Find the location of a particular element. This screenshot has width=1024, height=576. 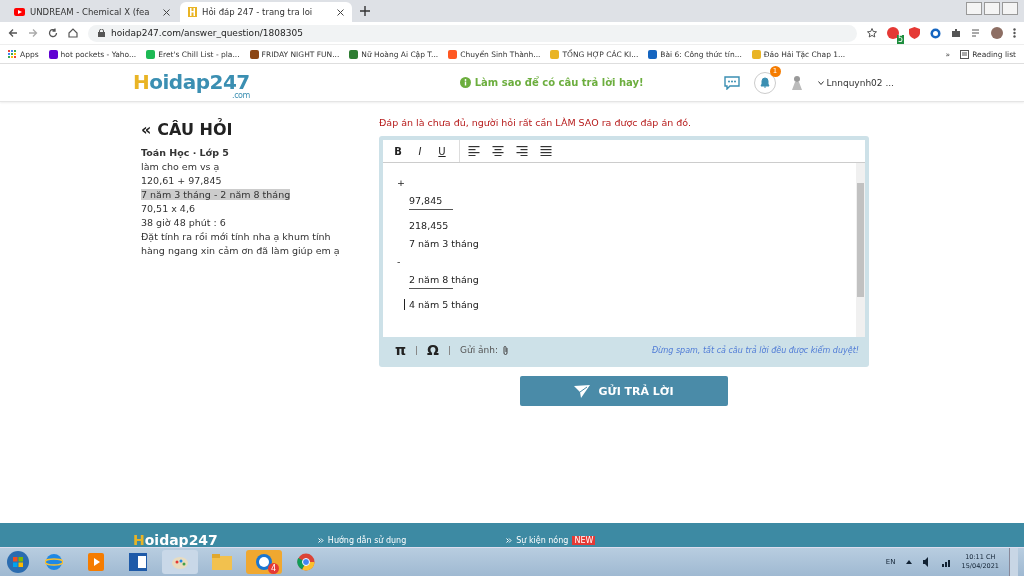

footer-link: Hướng dẫn sử dụng is located at coordinates (367, 540).